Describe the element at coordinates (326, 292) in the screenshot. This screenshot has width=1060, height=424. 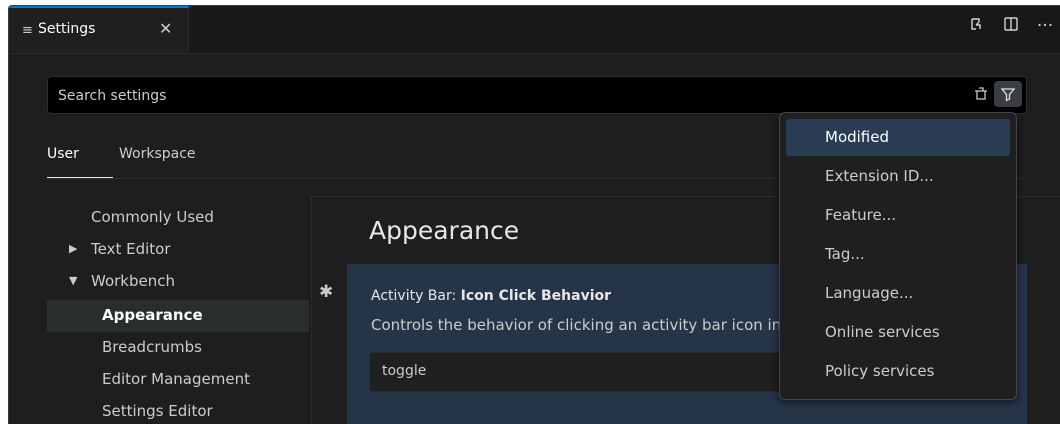
I see `gear-icon: ✱` at that location.